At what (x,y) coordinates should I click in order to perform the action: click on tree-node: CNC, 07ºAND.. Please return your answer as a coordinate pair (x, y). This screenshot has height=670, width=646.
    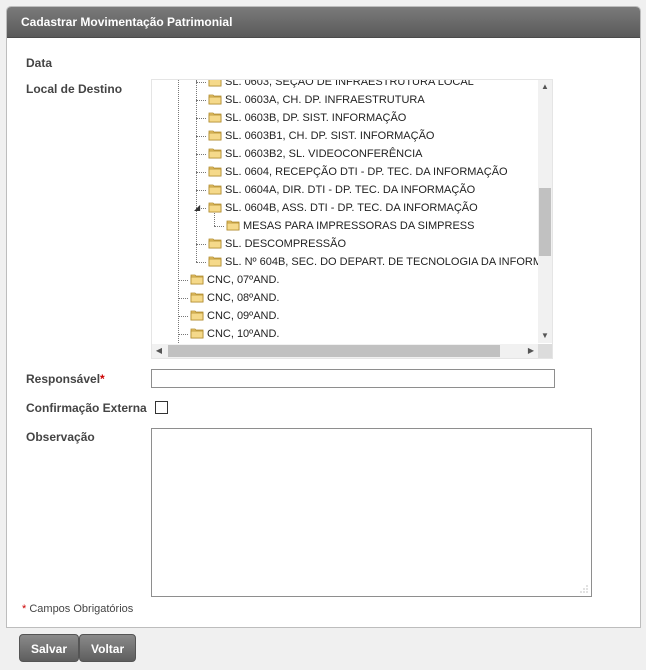
    Looking at the image, I should click on (234, 280).